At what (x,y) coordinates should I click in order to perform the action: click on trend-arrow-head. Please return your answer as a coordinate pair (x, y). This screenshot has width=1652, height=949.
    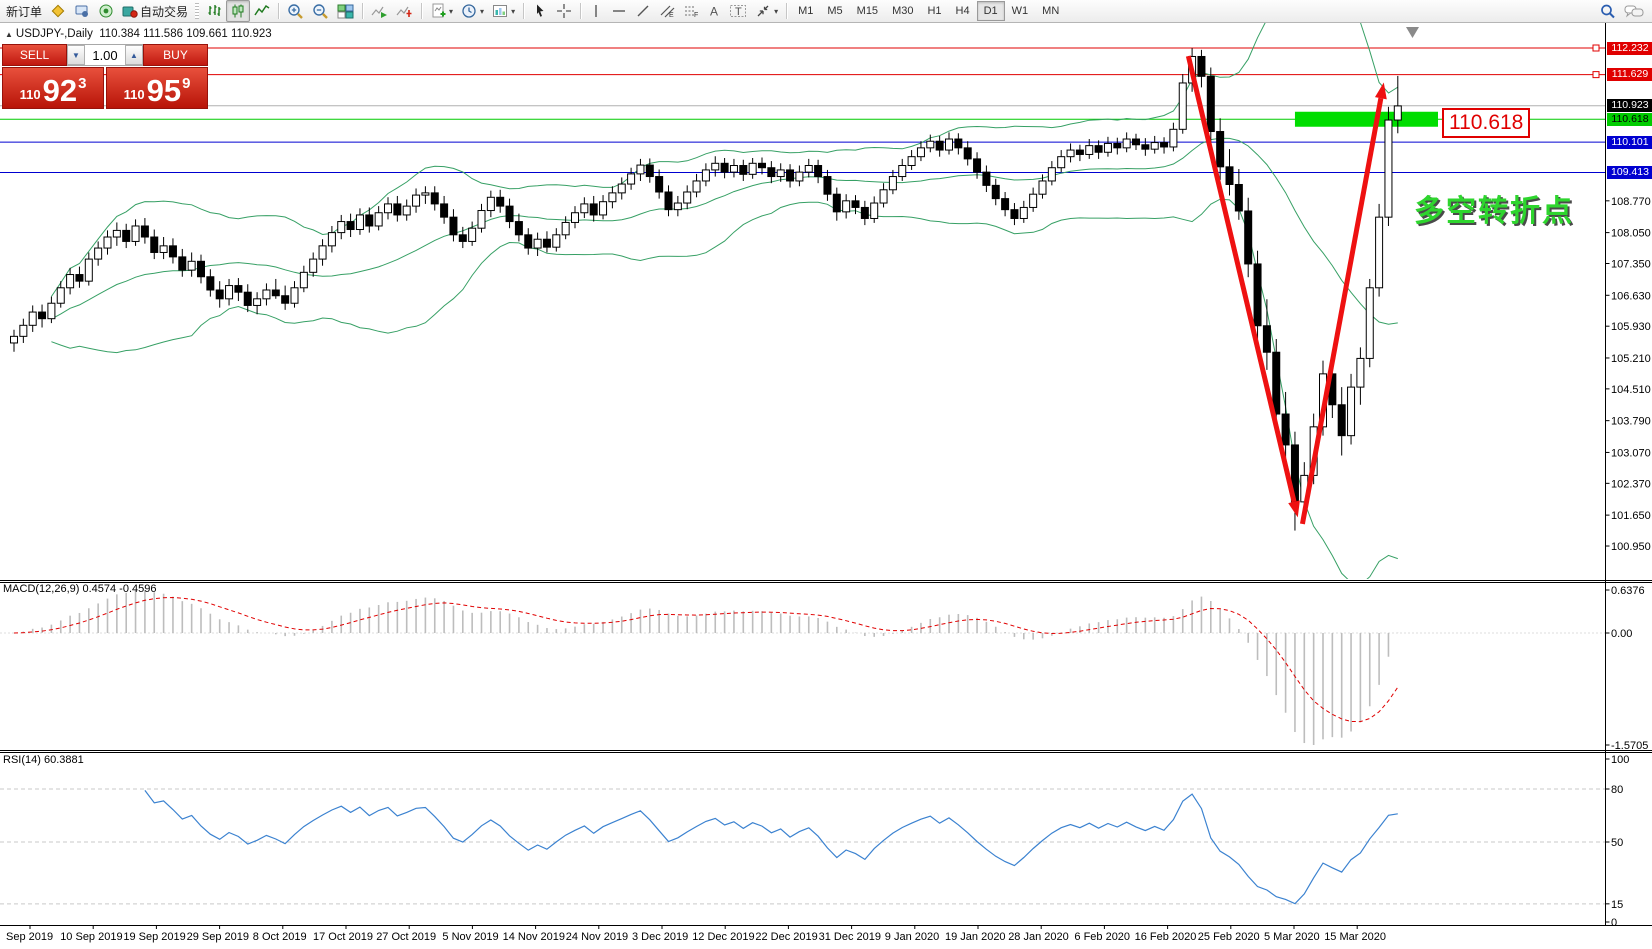
    Looking at the image, I should click on (1294, 509).